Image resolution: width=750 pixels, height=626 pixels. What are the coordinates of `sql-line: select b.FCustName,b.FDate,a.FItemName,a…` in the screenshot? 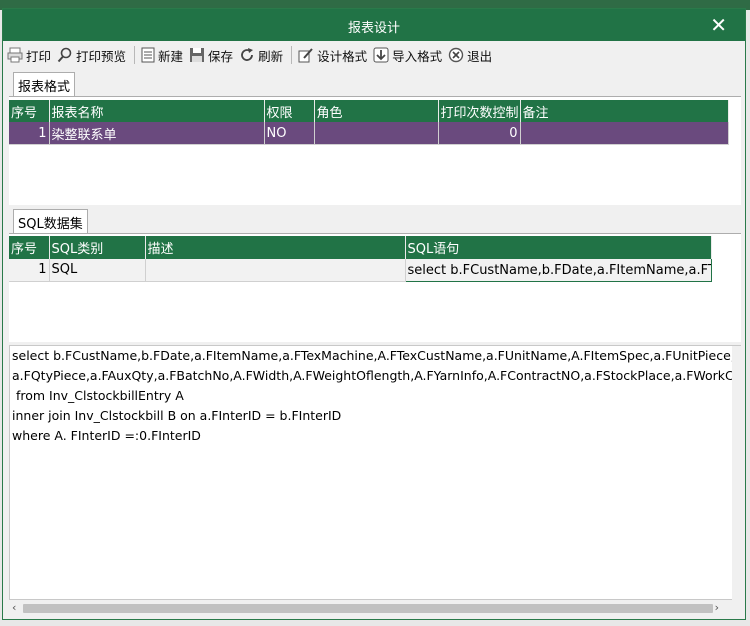 It's located at (373, 355).